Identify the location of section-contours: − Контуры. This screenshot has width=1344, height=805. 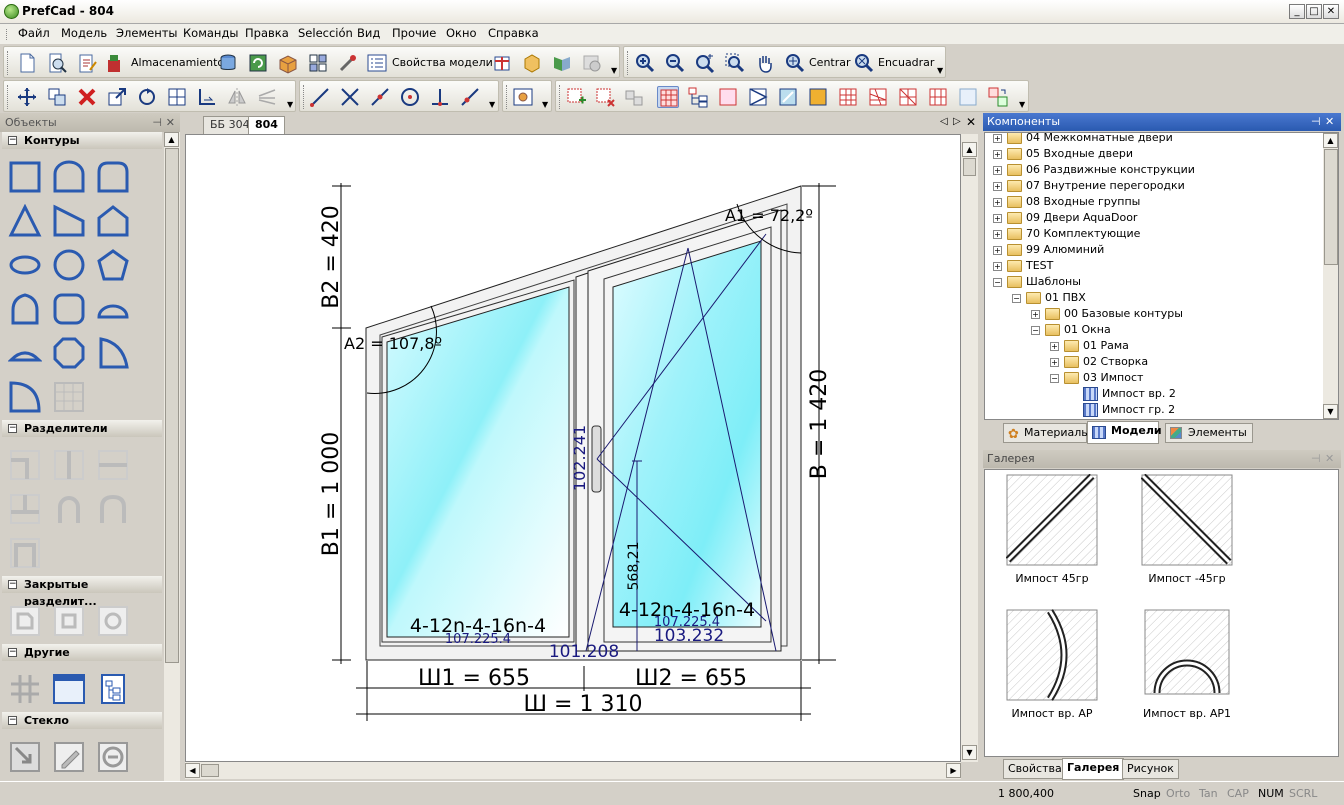
(82, 140).